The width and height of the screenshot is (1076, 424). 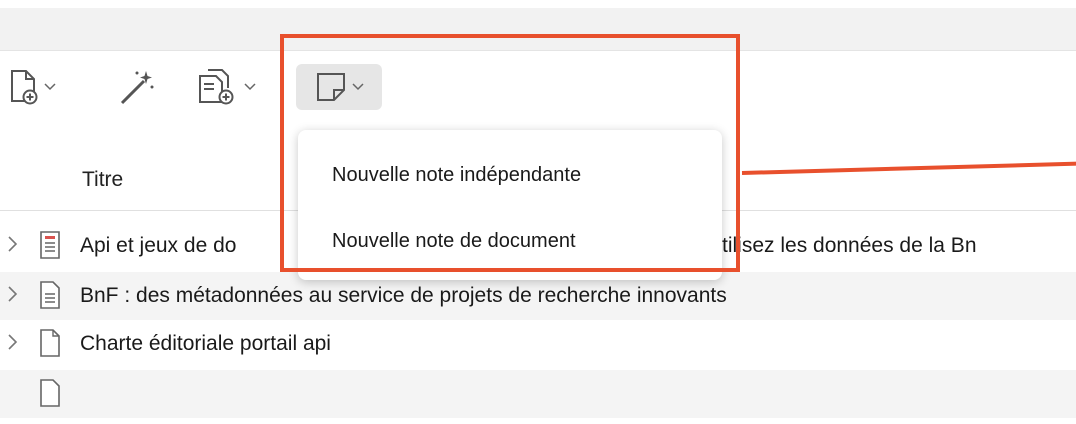 I want to click on row-title: Charte éditoriale portail api, so click(x=205, y=343).